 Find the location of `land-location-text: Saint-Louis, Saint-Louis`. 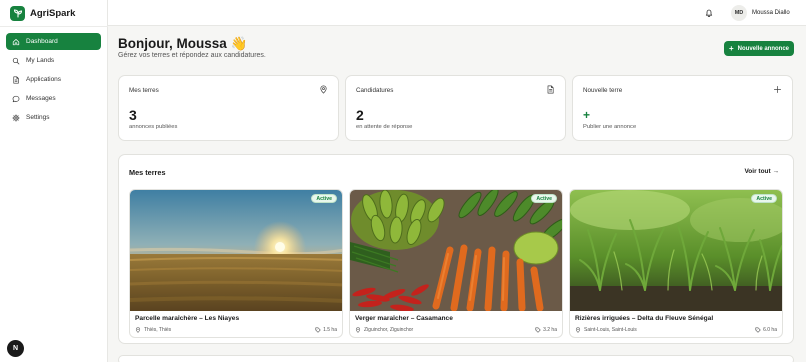

land-location-text: Saint-Louis, Saint-Louis is located at coordinates (610, 330).